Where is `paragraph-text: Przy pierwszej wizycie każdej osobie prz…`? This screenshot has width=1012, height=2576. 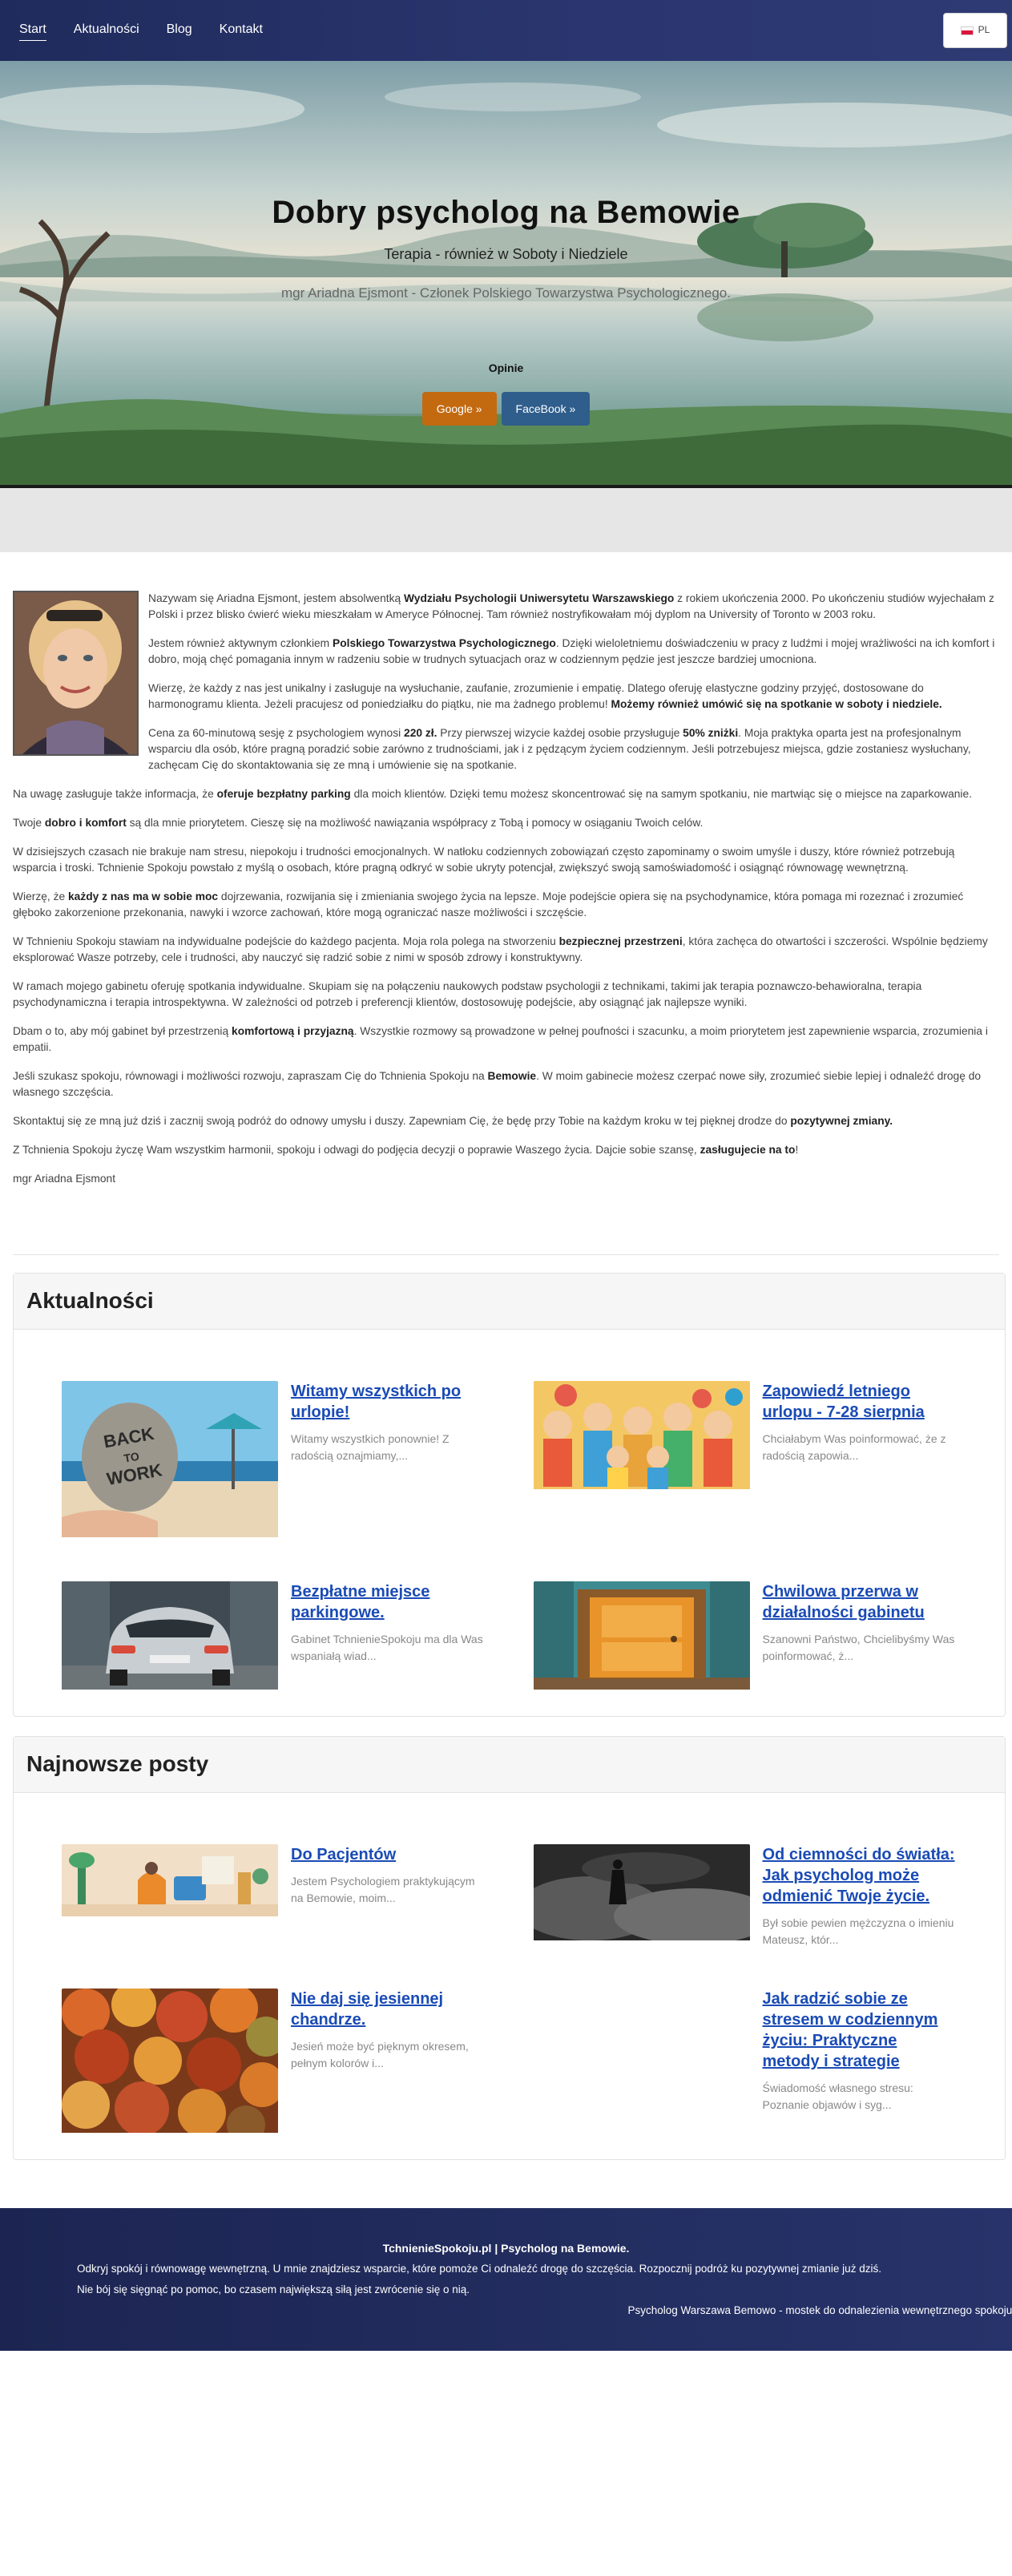 paragraph-text: Przy pierwszej wizycie każdej osobie prz… is located at coordinates (560, 733).